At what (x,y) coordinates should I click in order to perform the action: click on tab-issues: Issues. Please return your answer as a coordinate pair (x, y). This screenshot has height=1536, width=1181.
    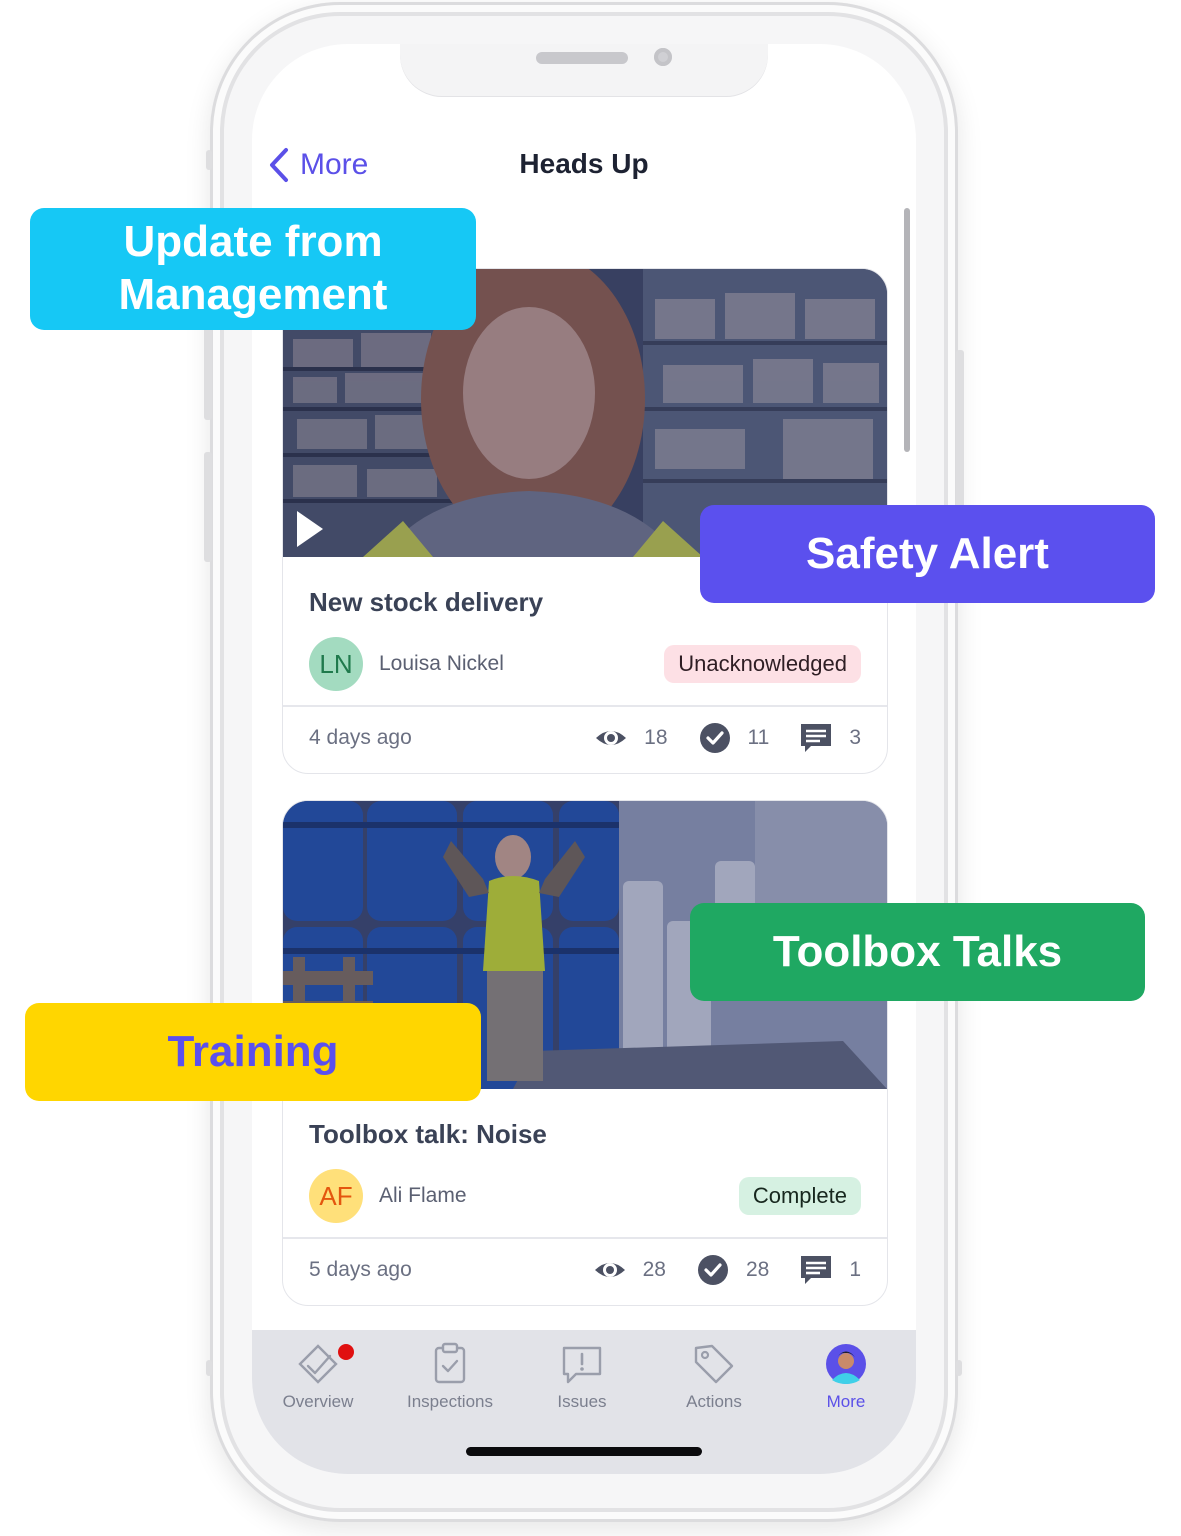
    Looking at the image, I should click on (582, 1377).